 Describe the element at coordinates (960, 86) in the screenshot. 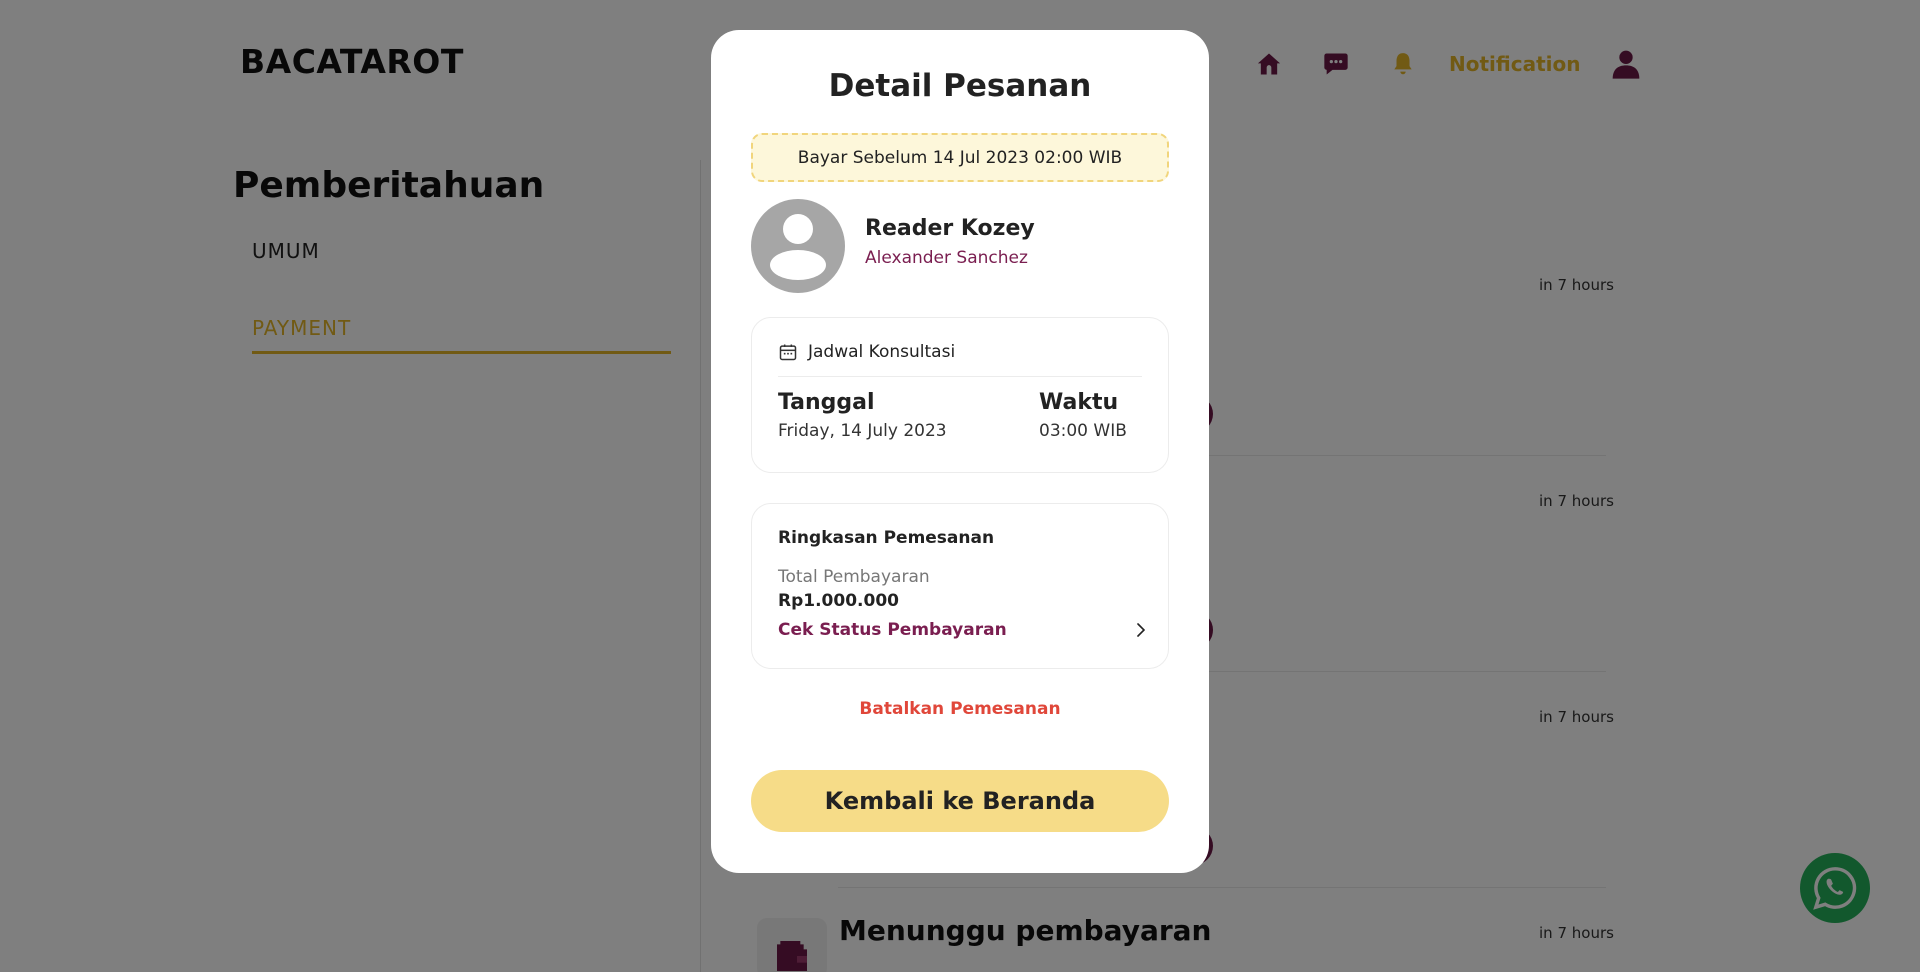

I see `modal-title: Detail Pesanan` at that location.